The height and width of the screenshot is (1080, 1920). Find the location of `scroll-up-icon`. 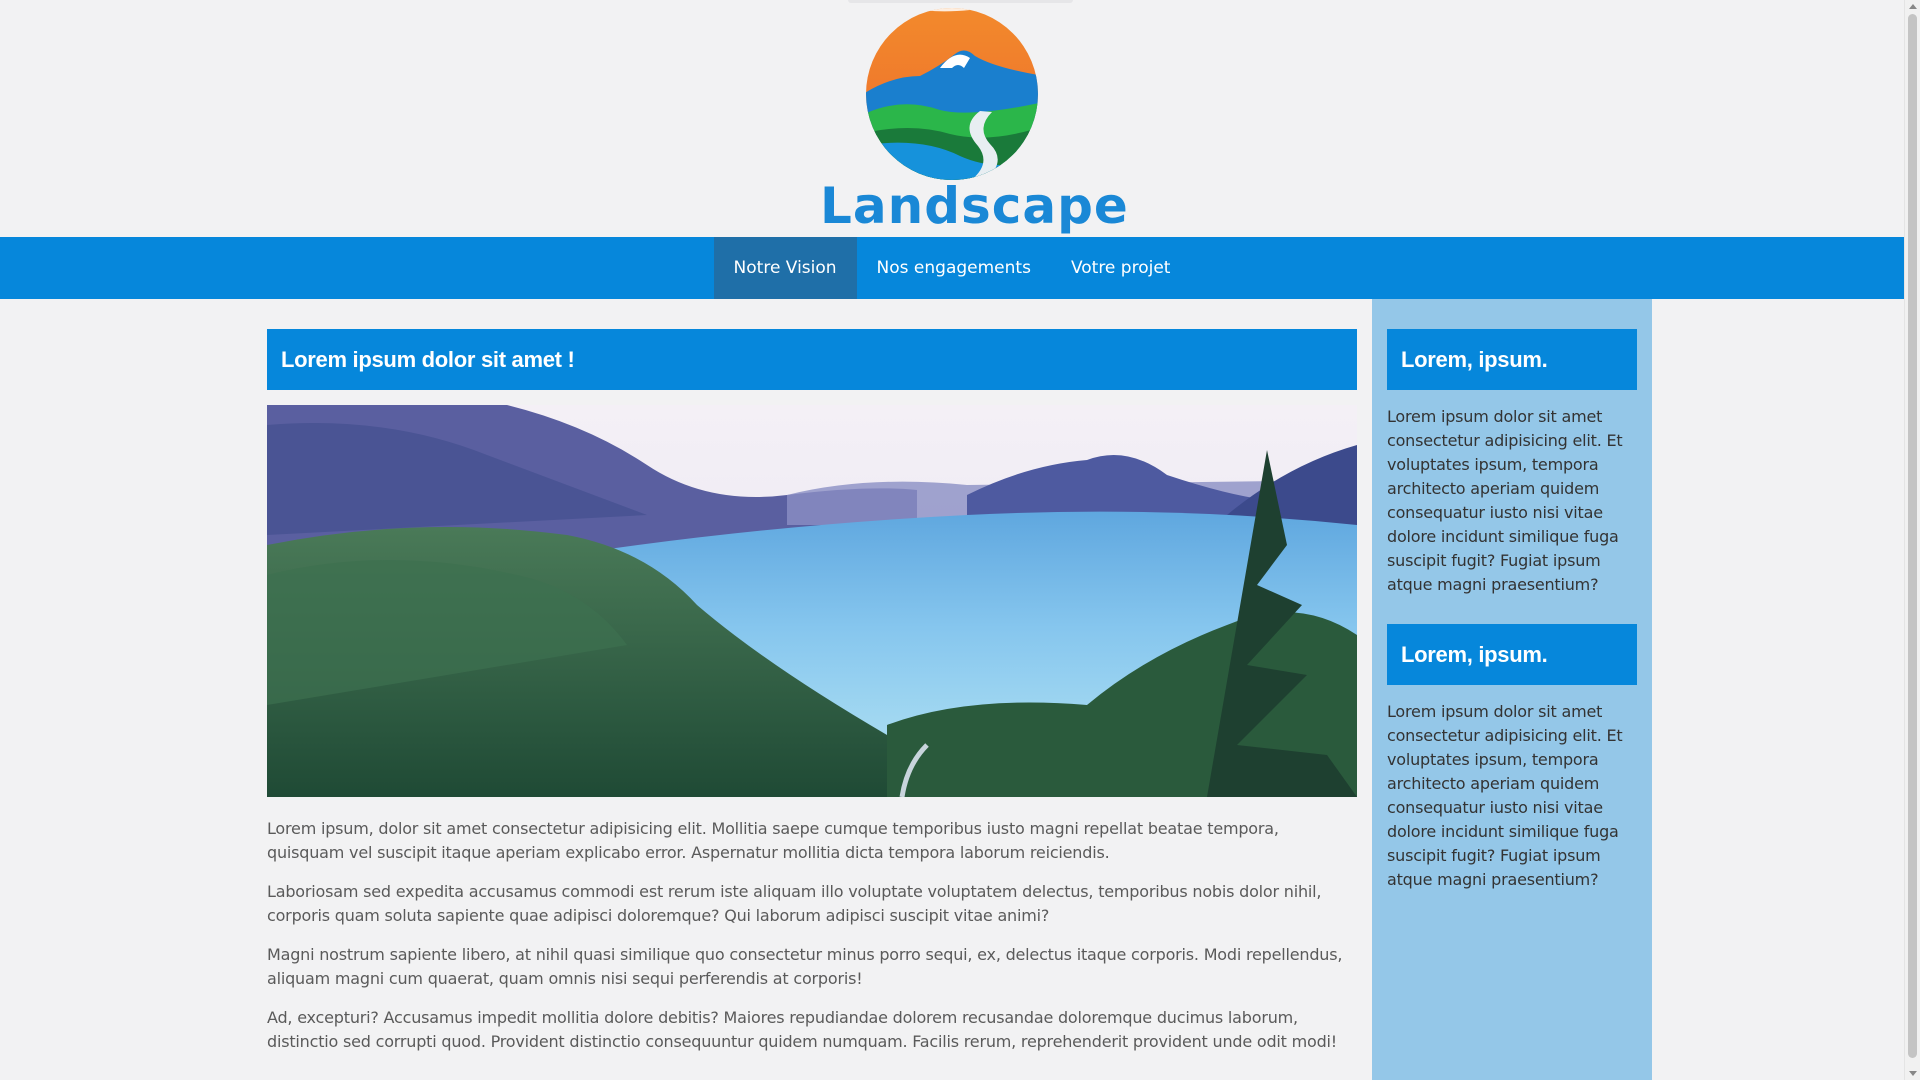

scroll-up-icon is located at coordinates (1913, 6).